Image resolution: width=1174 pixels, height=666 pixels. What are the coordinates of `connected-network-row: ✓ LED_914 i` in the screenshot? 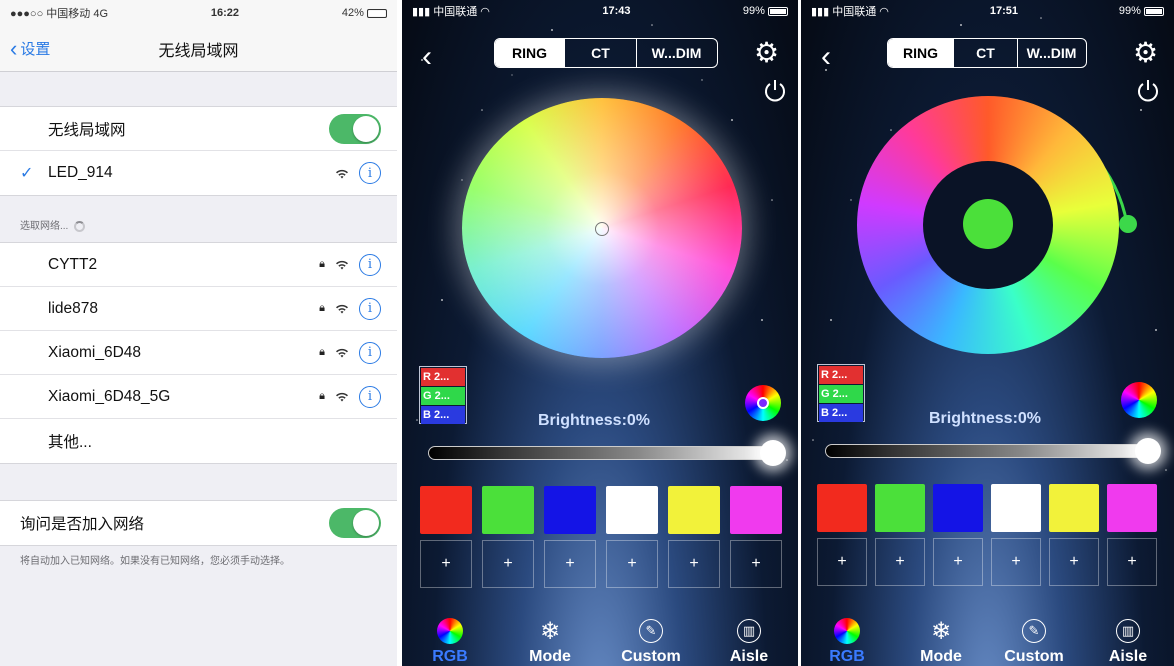 It's located at (198, 173).